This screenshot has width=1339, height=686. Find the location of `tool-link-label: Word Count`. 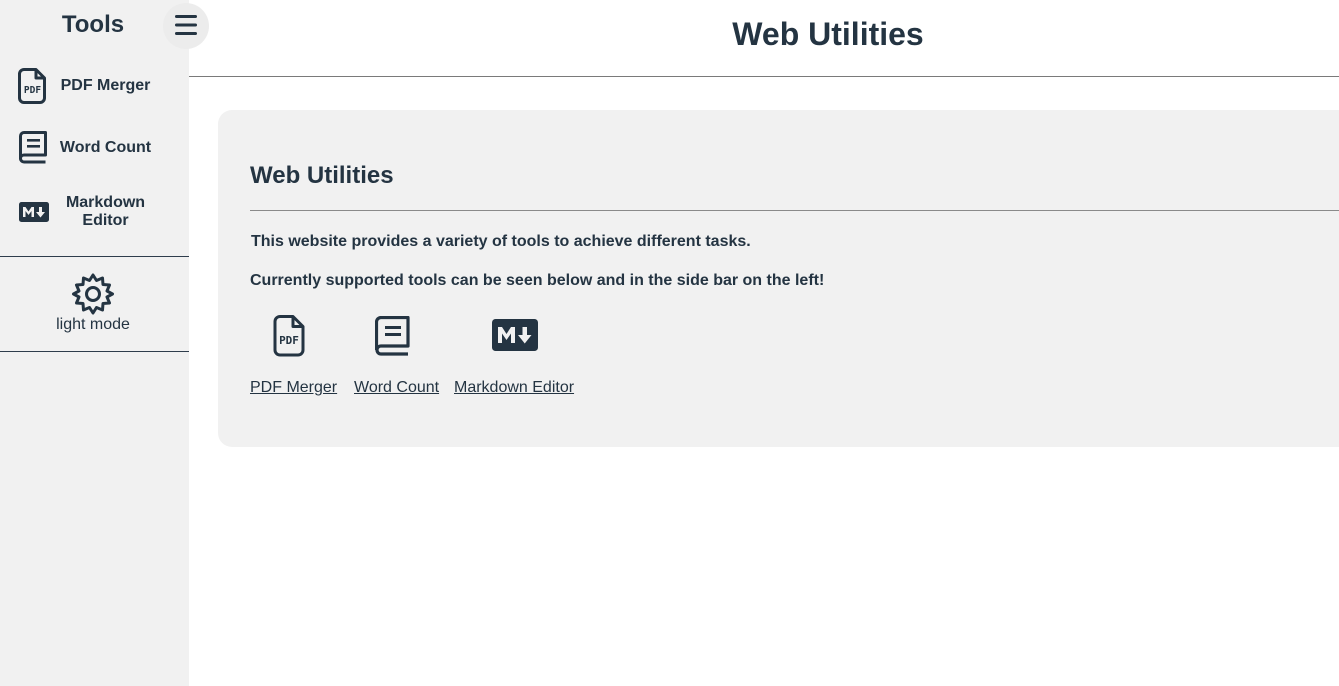

tool-link-label: Word Count is located at coordinates (396, 388).